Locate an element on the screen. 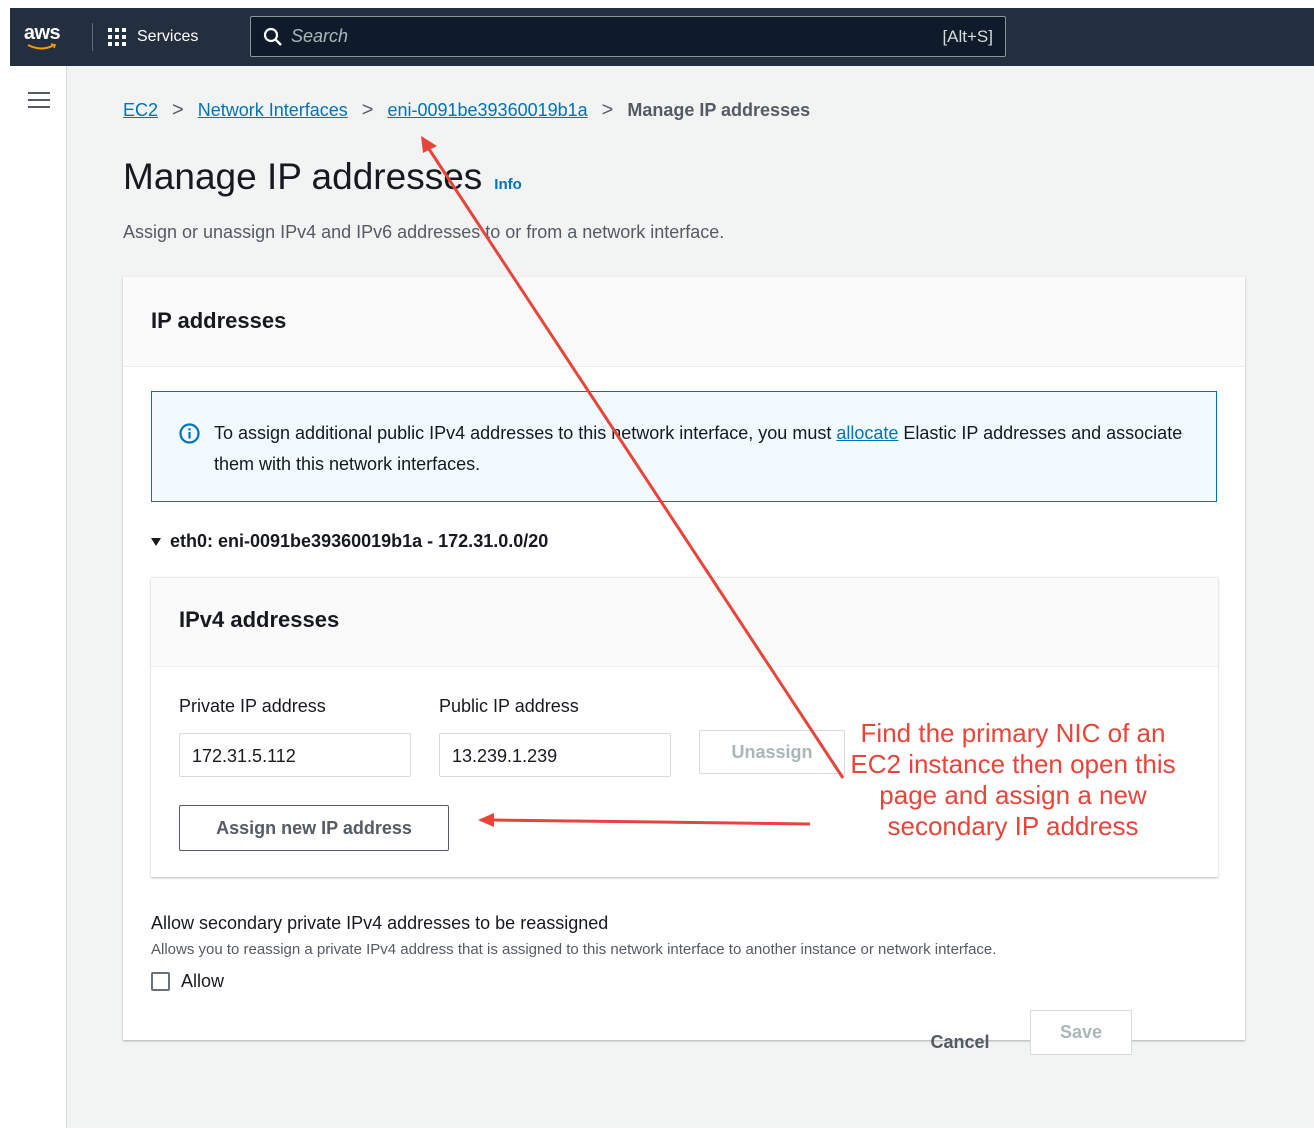  private-ip-field: 172.31.5.112 is located at coordinates (295, 755).